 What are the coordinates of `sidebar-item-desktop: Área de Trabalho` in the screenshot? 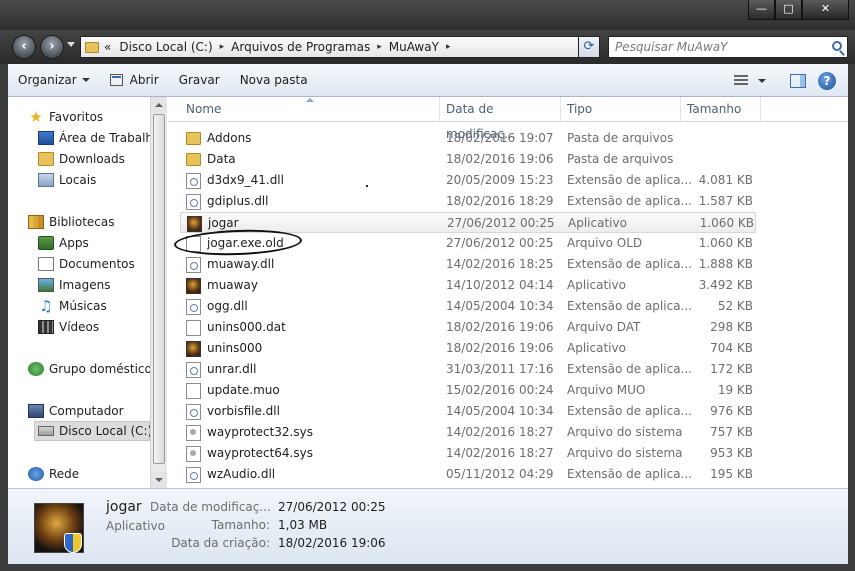 It's located at (99, 138).